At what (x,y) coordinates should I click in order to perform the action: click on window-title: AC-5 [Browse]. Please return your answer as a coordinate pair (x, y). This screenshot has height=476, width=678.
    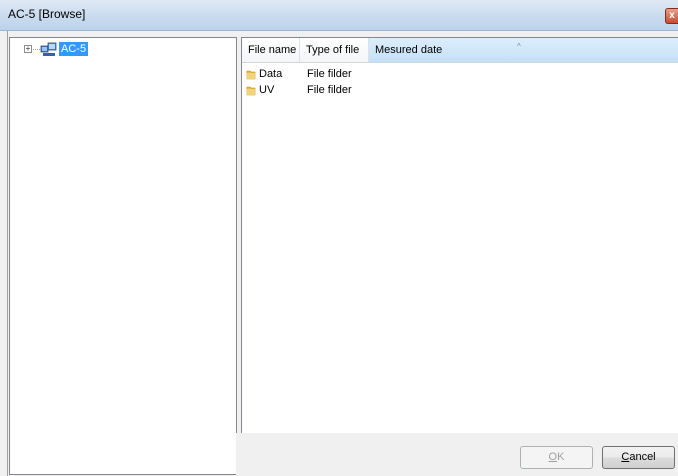
    Looking at the image, I should click on (47, 14).